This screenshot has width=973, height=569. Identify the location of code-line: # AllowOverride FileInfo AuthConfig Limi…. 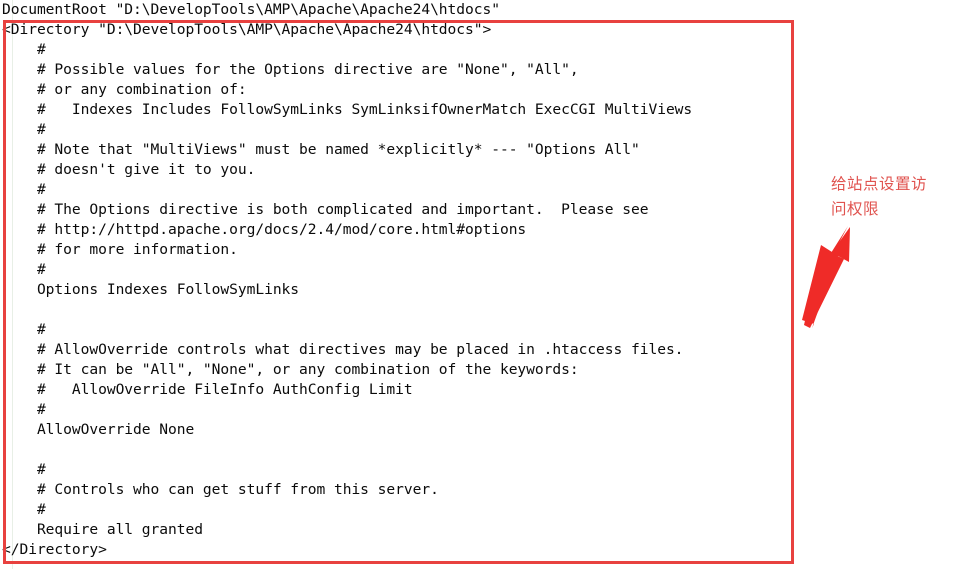
(399, 390).